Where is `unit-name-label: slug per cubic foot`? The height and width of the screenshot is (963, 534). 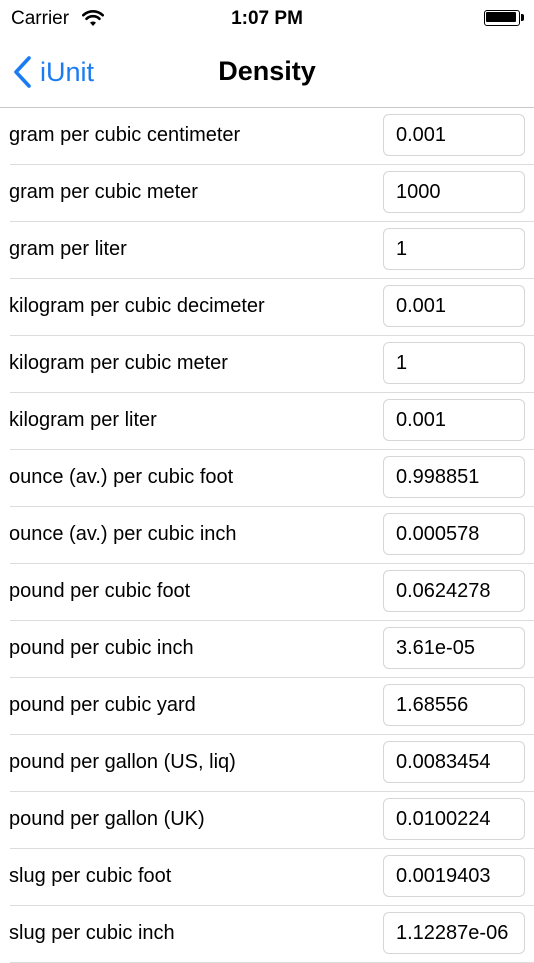 unit-name-label: slug per cubic foot is located at coordinates (90, 876).